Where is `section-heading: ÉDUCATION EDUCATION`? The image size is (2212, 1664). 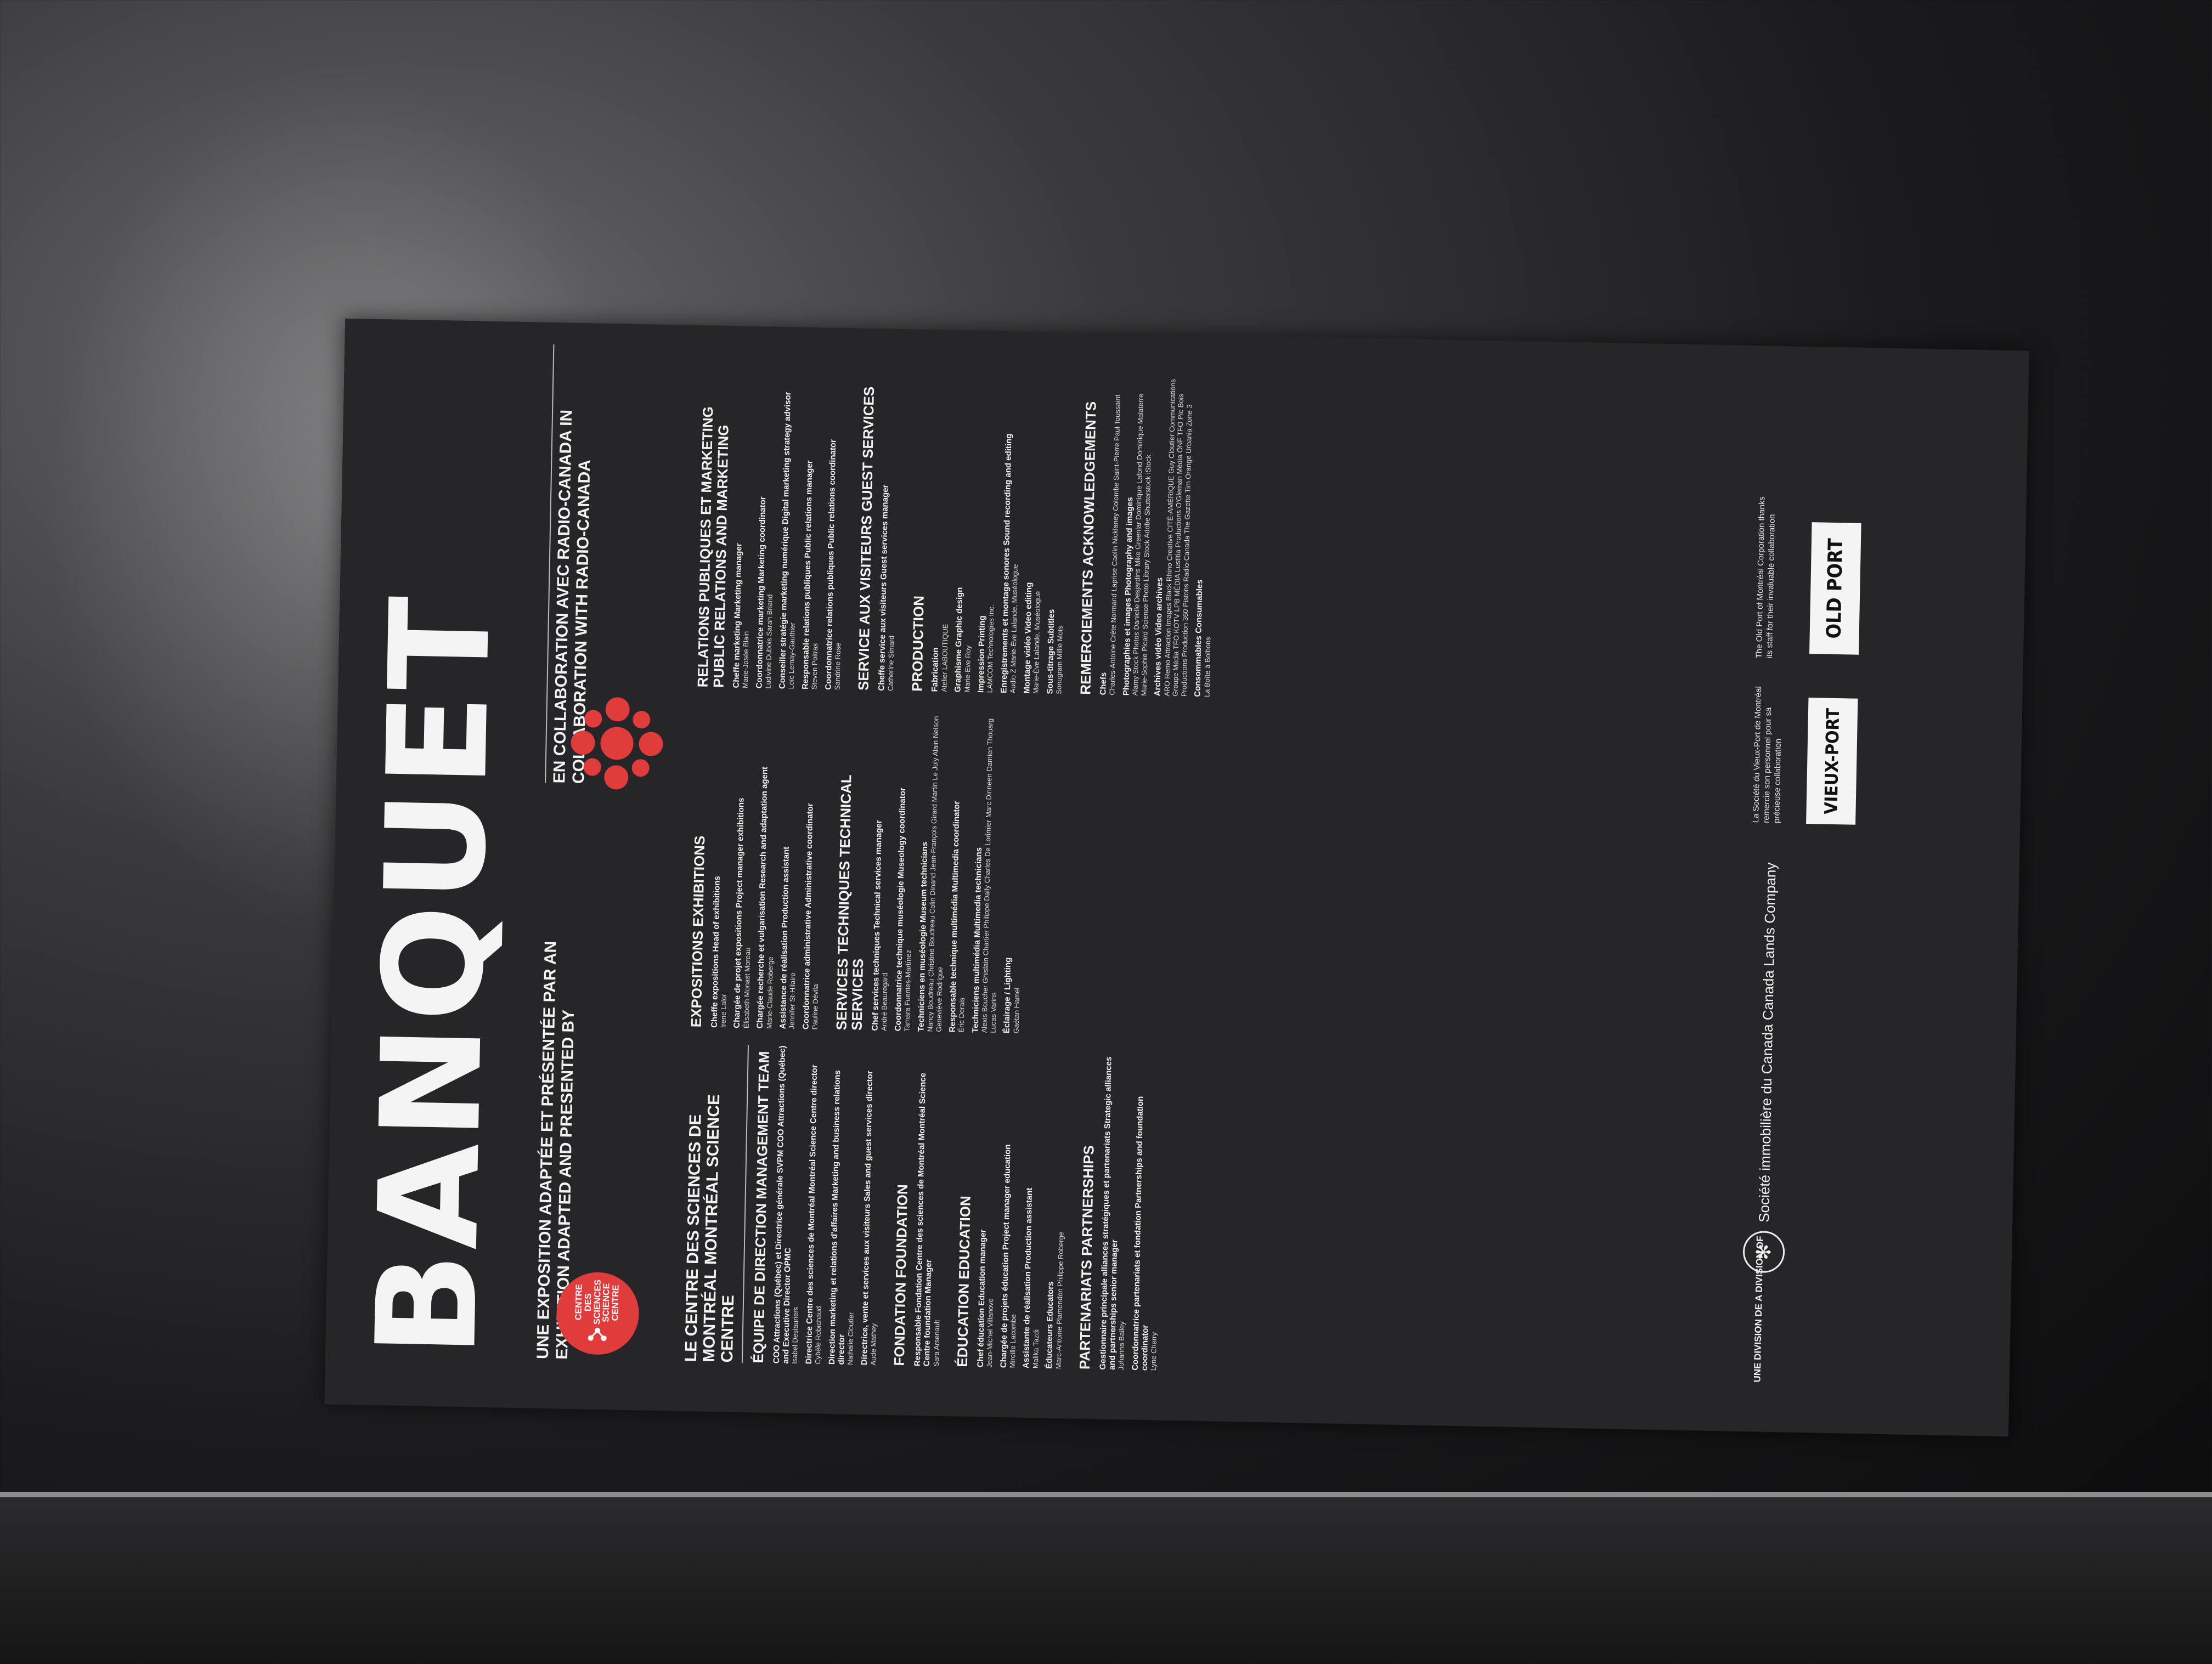 section-heading: ÉDUCATION EDUCATION is located at coordinates (964, 1281).